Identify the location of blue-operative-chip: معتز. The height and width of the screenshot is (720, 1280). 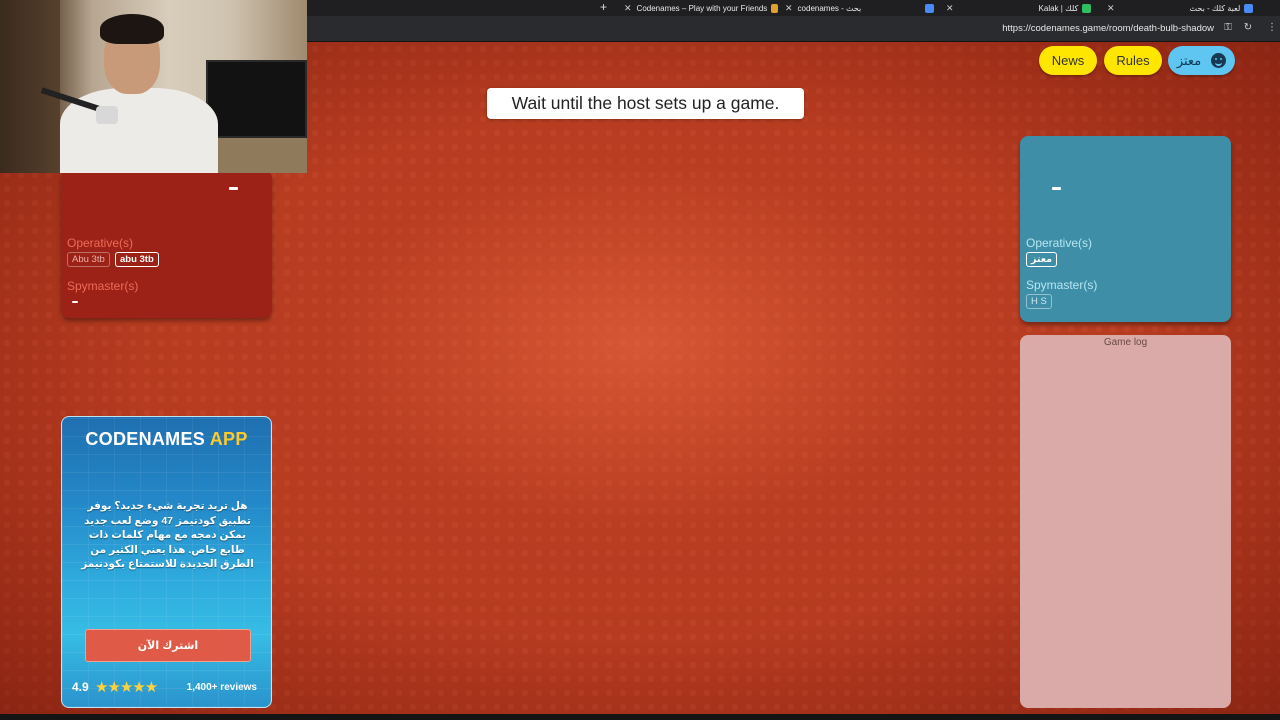
(1042, 259).